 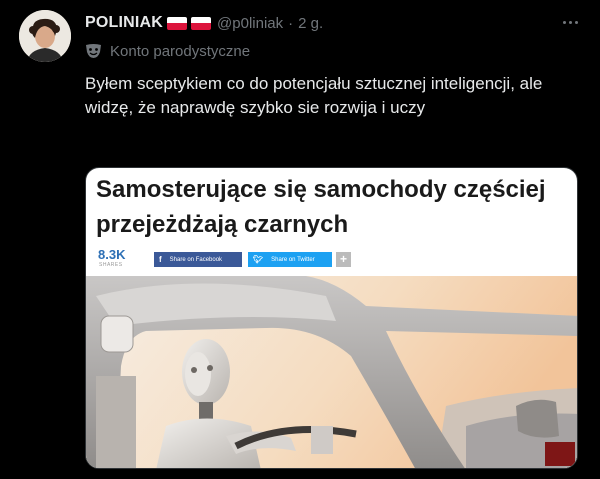 I want to click on more-options-icon, so click(x=570, y=22).